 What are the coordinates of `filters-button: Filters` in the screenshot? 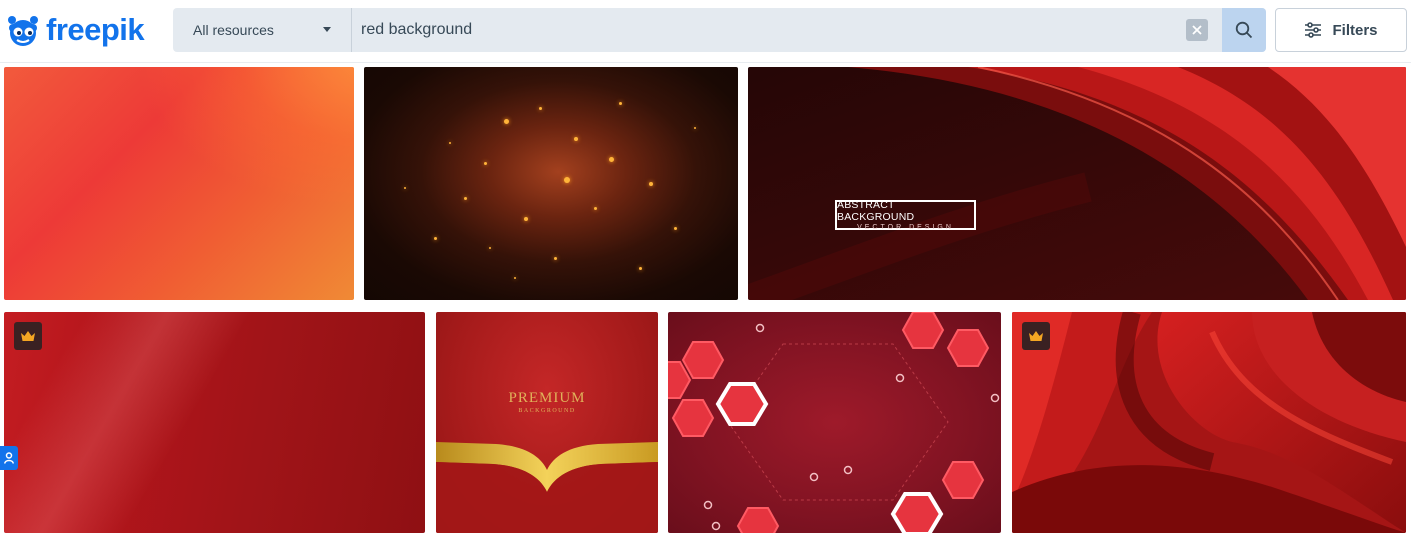 It's located at (1341, 30).